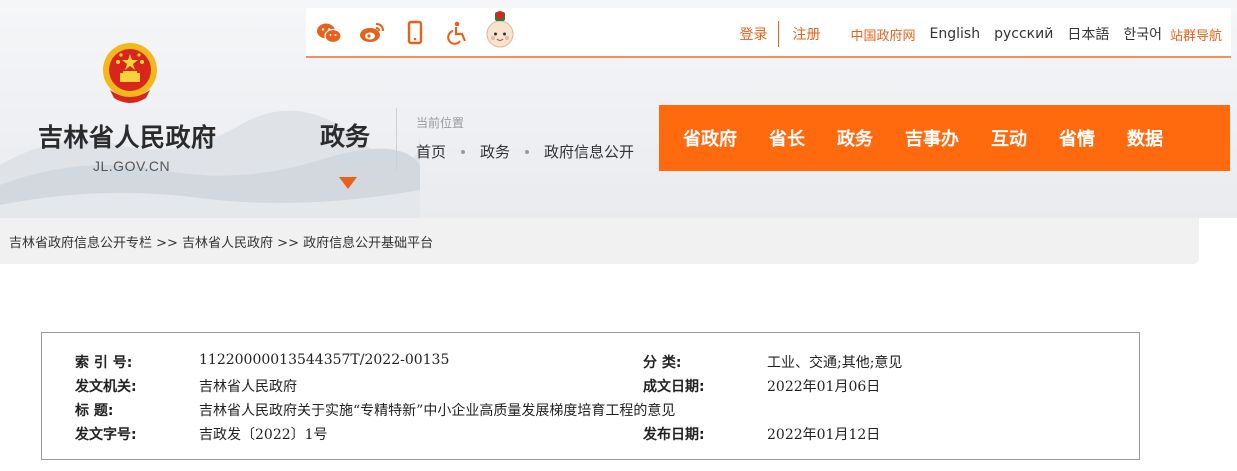  What do you see at coordinates (106, 387) in the screenshot?
I see `issuer-label: 发文机关:` at bounding box center [106, 387].